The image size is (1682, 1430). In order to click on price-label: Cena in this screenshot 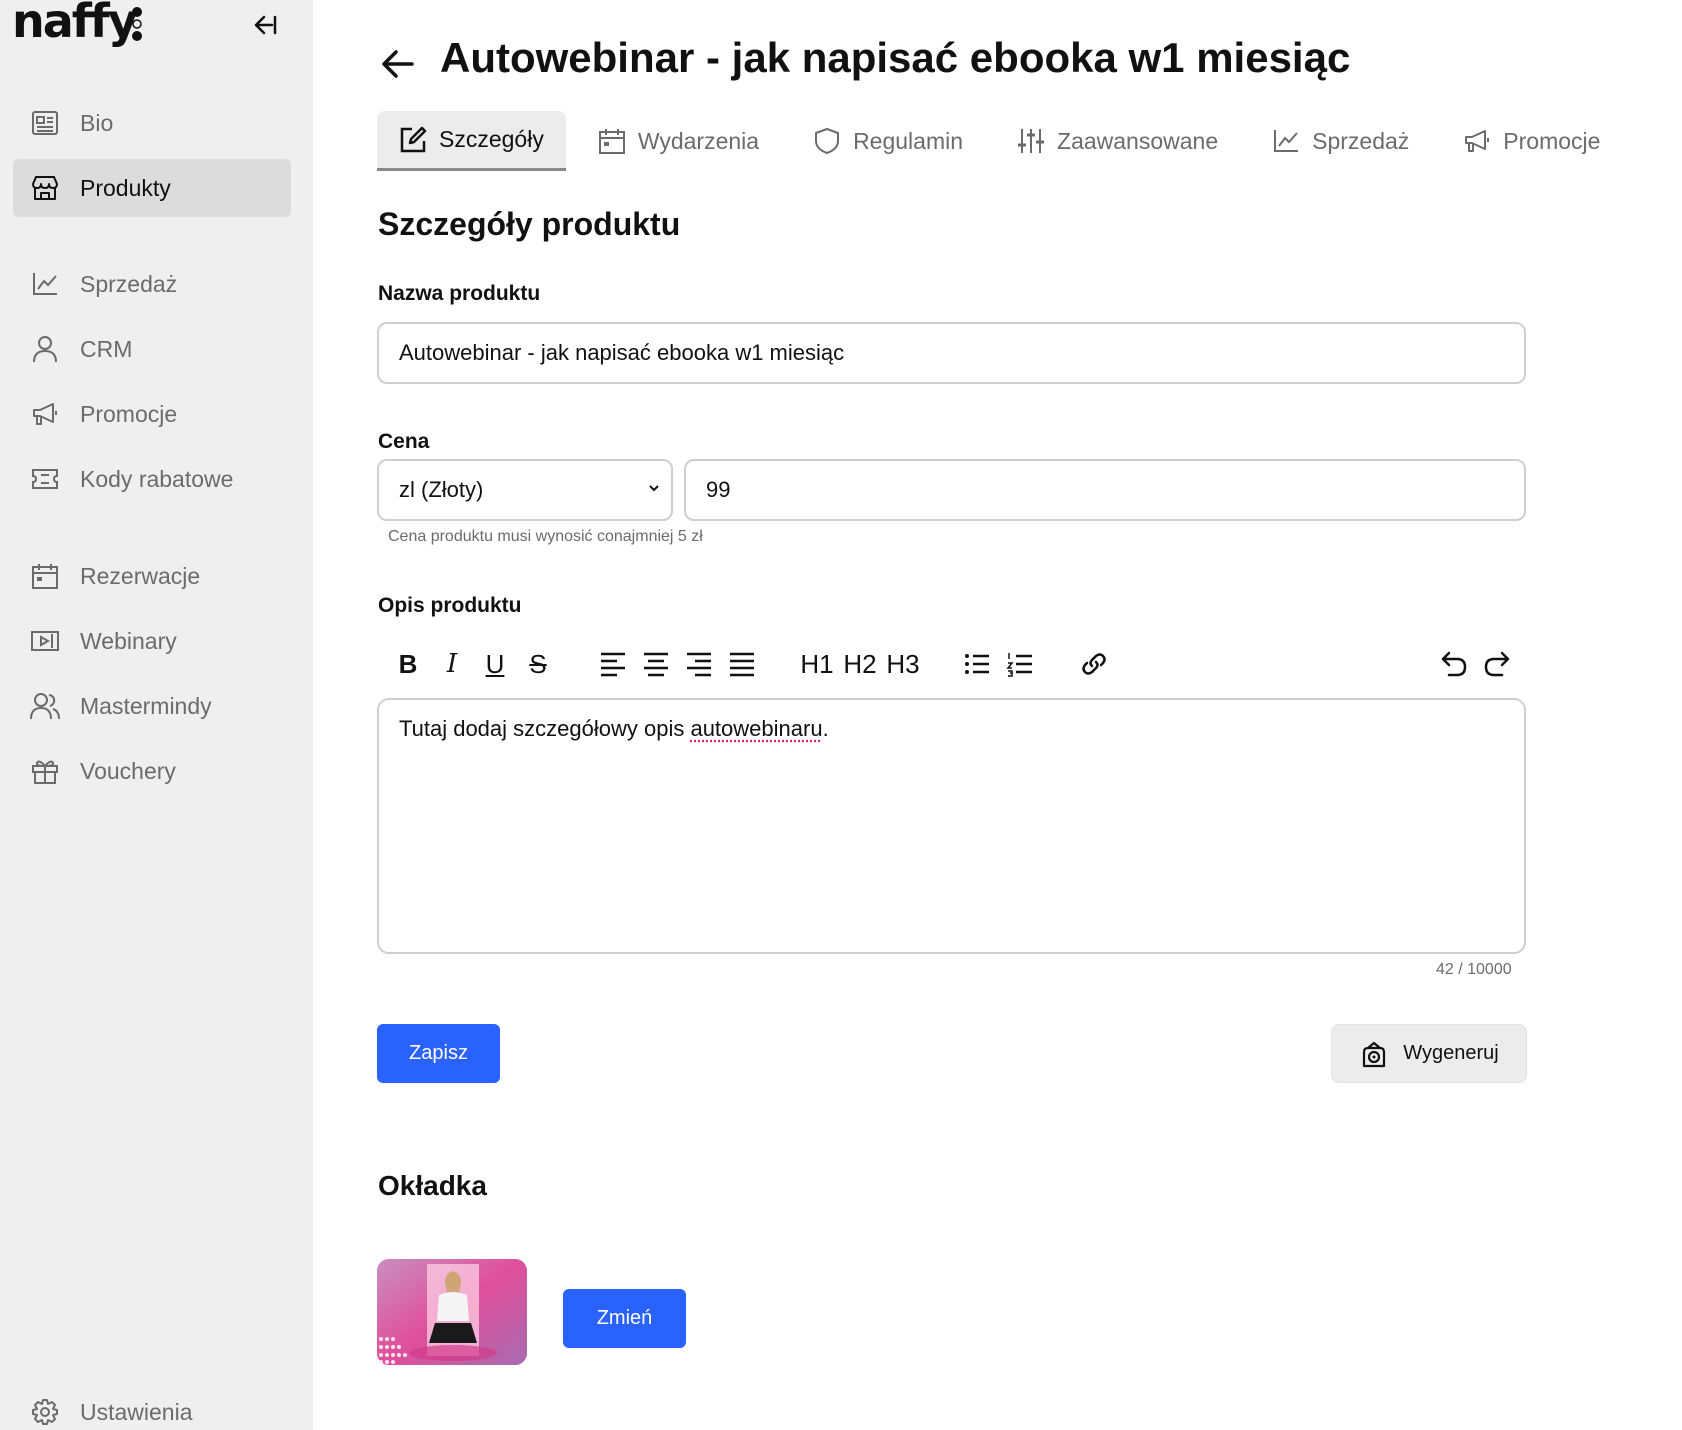, I will do `click(403, 442)`.